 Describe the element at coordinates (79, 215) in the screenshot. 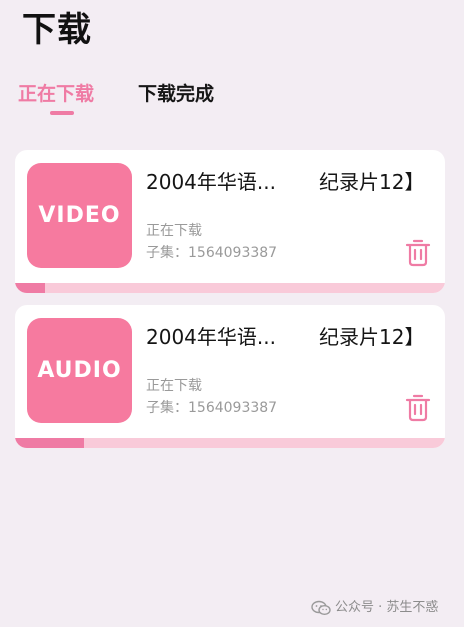

I see `video-thumbnail: VIDEO` at that location.